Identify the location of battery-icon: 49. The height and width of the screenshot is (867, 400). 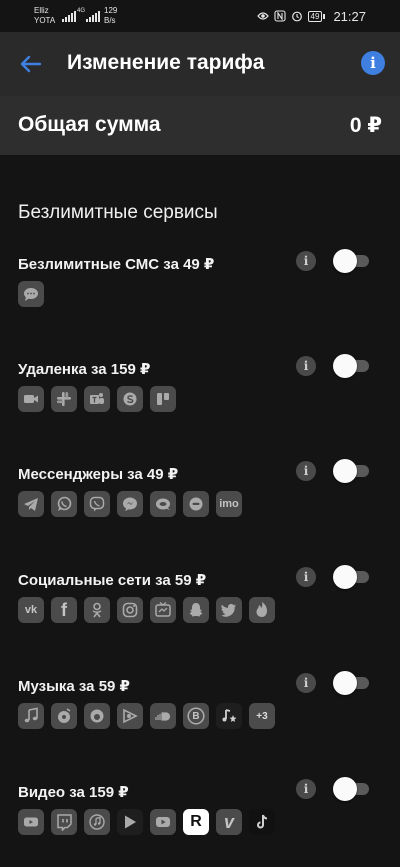
(316, 16).